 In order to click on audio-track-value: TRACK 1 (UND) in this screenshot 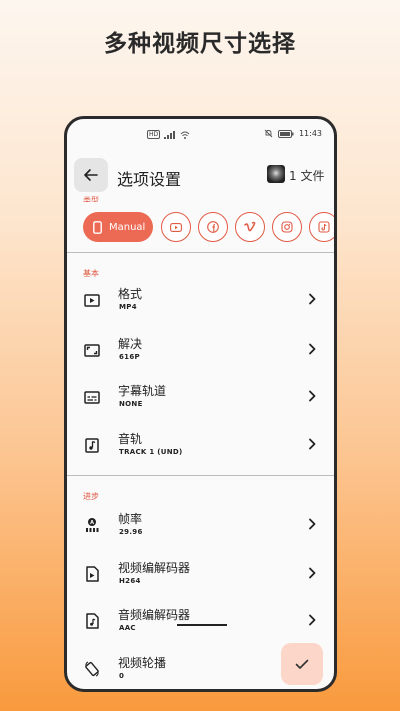, I will do `click(151, 452)`.